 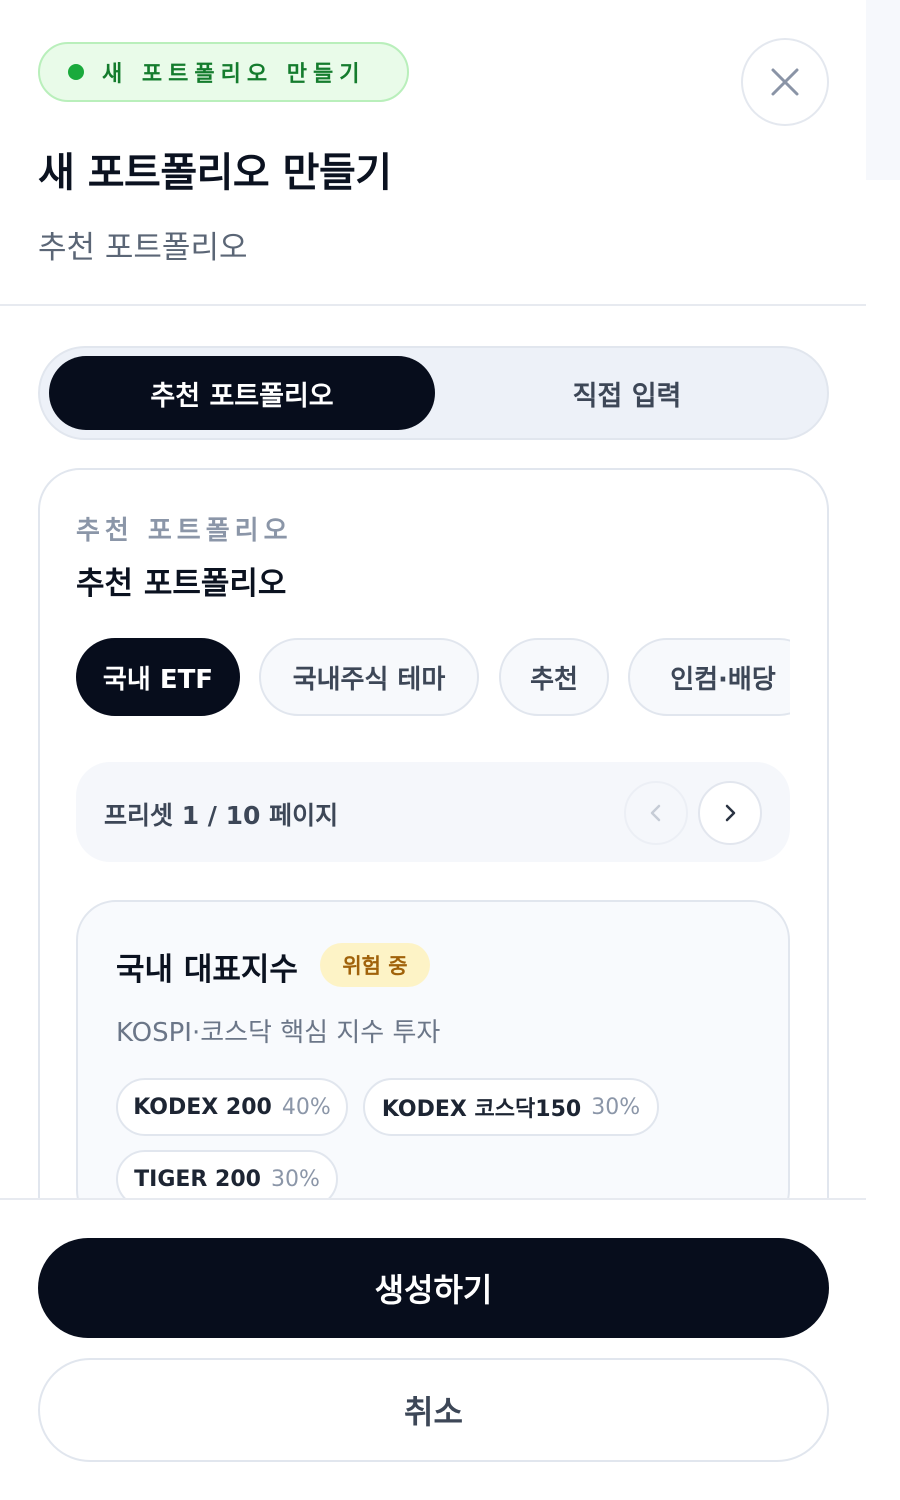 I want to click on background-strip, so click(x=883, y=90).